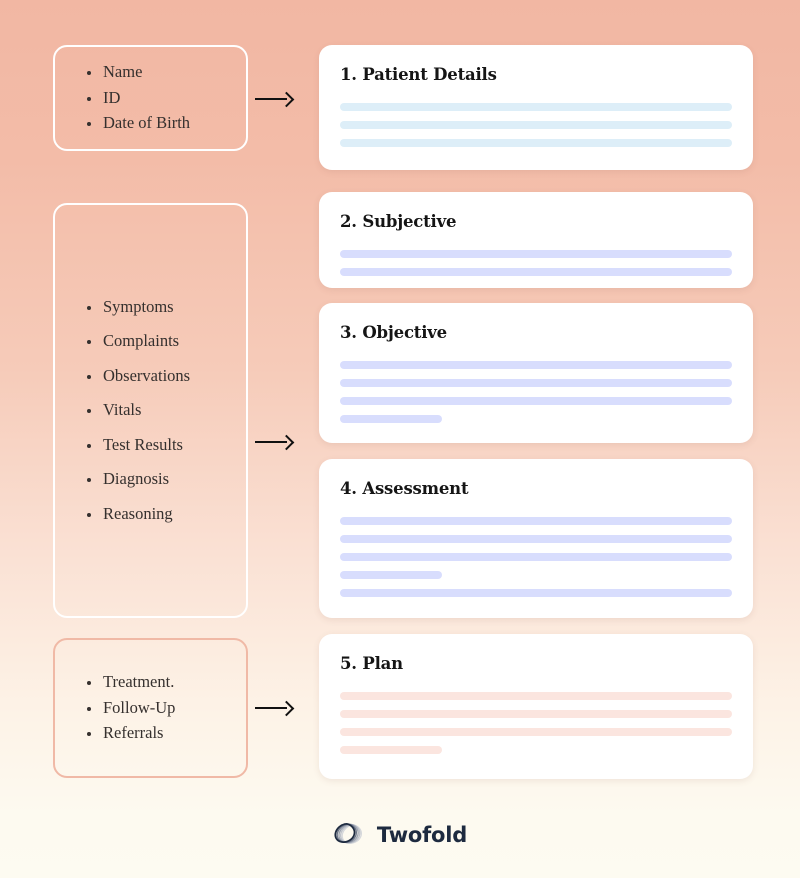 The width and height of the screenshot is (800, 878). Describe the element at coordinates (165, 708) in the screenshot. I see `list-item: Follow-Up` at that location.